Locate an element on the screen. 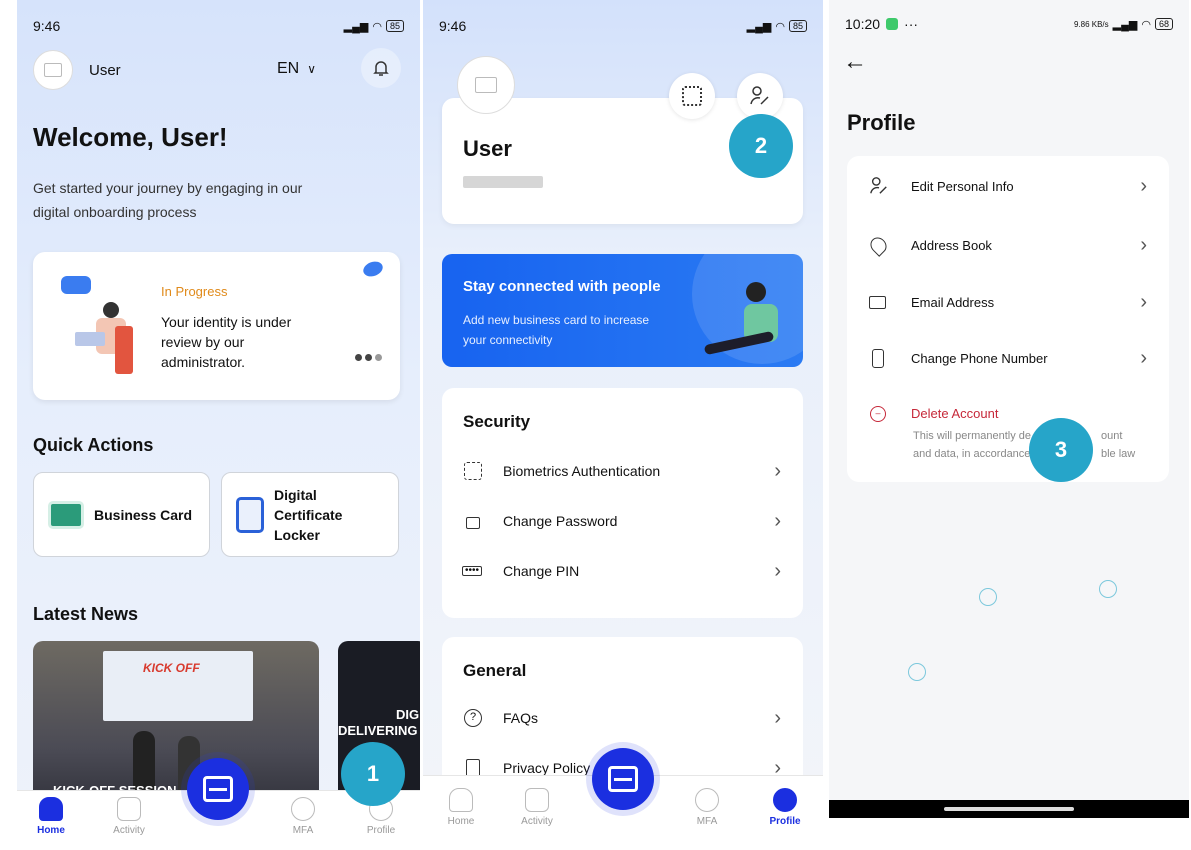 This screenshot has height=850, width=1191. home-icon is located at coordinates (461, 800).